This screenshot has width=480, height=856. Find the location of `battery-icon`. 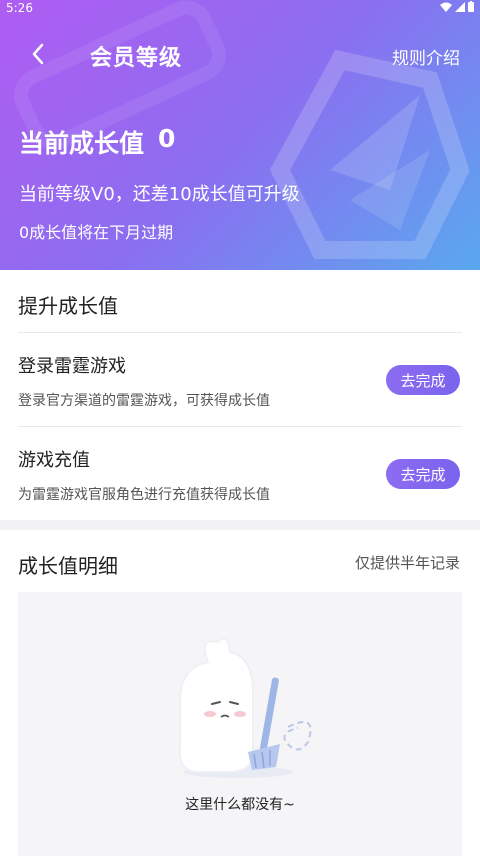

battery-icon is located at coordinates (471, 6).